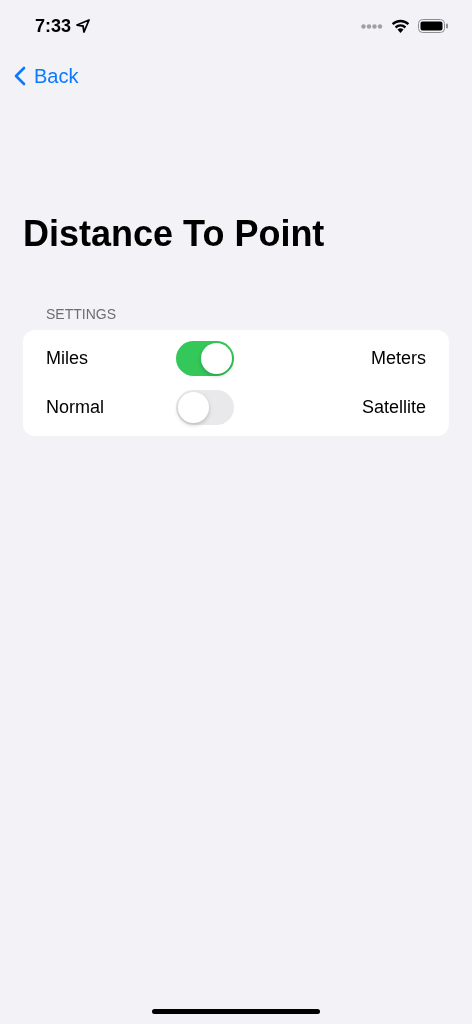  I want to click on page-title: Distance To Point, so click(174, 234).